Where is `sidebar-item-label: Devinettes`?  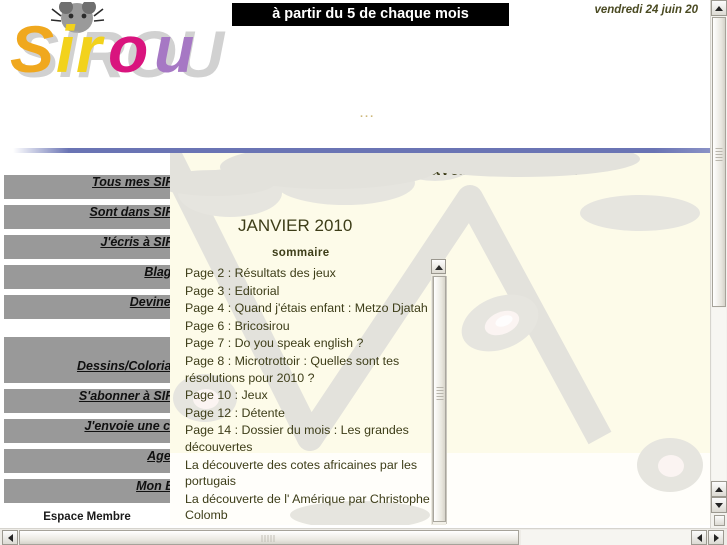
sidebar-item-label: Devinettes is located at coordinates (149, 302).